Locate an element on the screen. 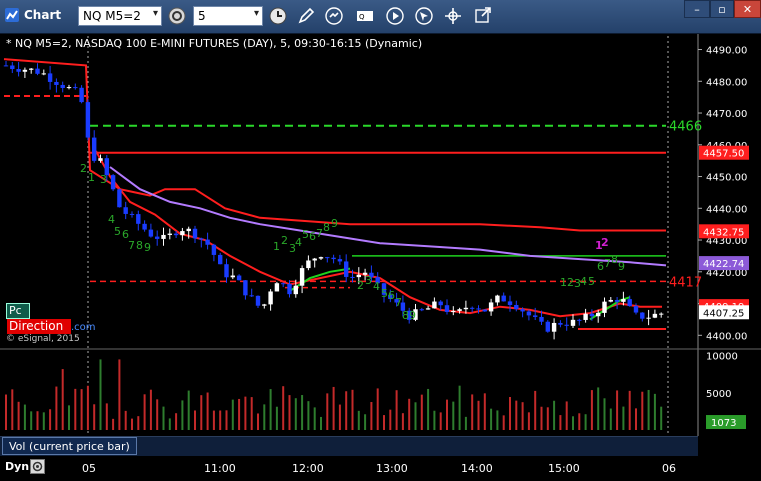 The width and height of the screenshot is (761, 481). quote-icon: Q is located at coordinates (365, 16).